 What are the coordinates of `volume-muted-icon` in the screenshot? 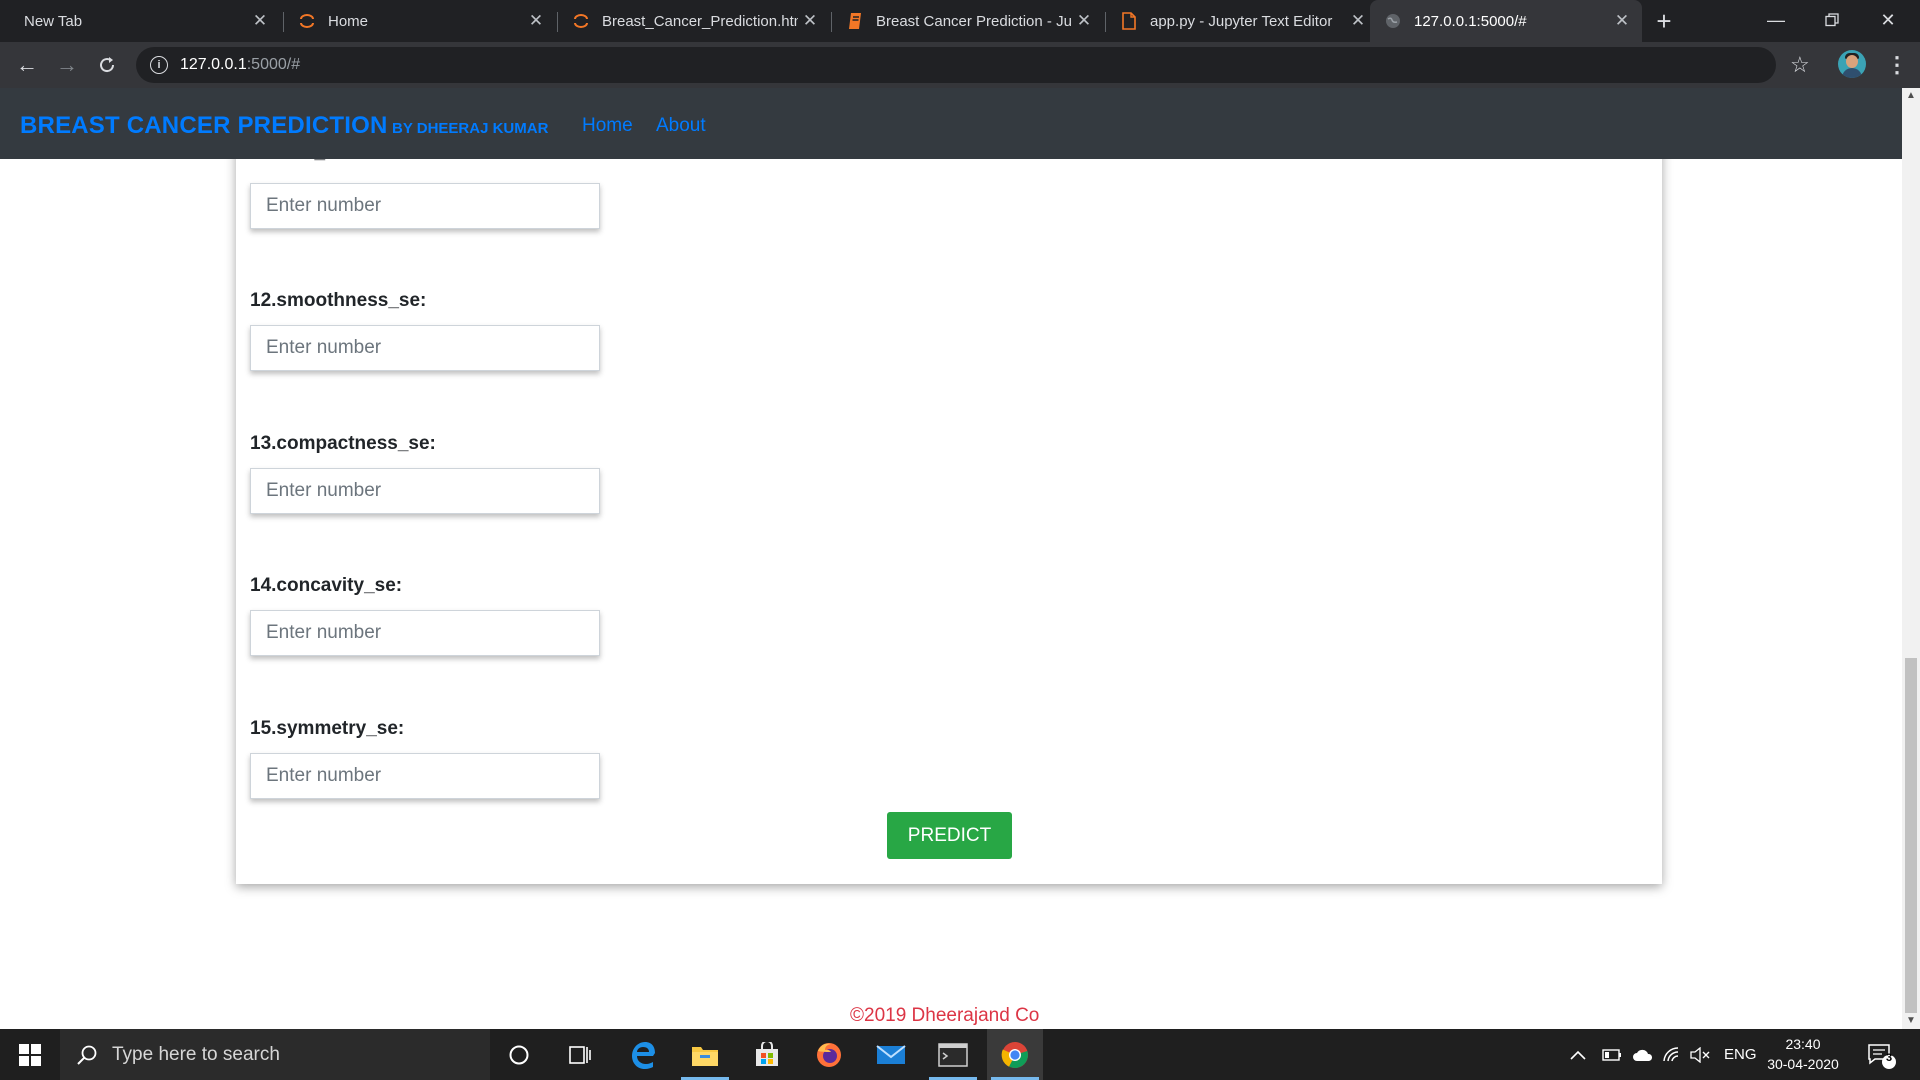 It's located at (1700, 1054).